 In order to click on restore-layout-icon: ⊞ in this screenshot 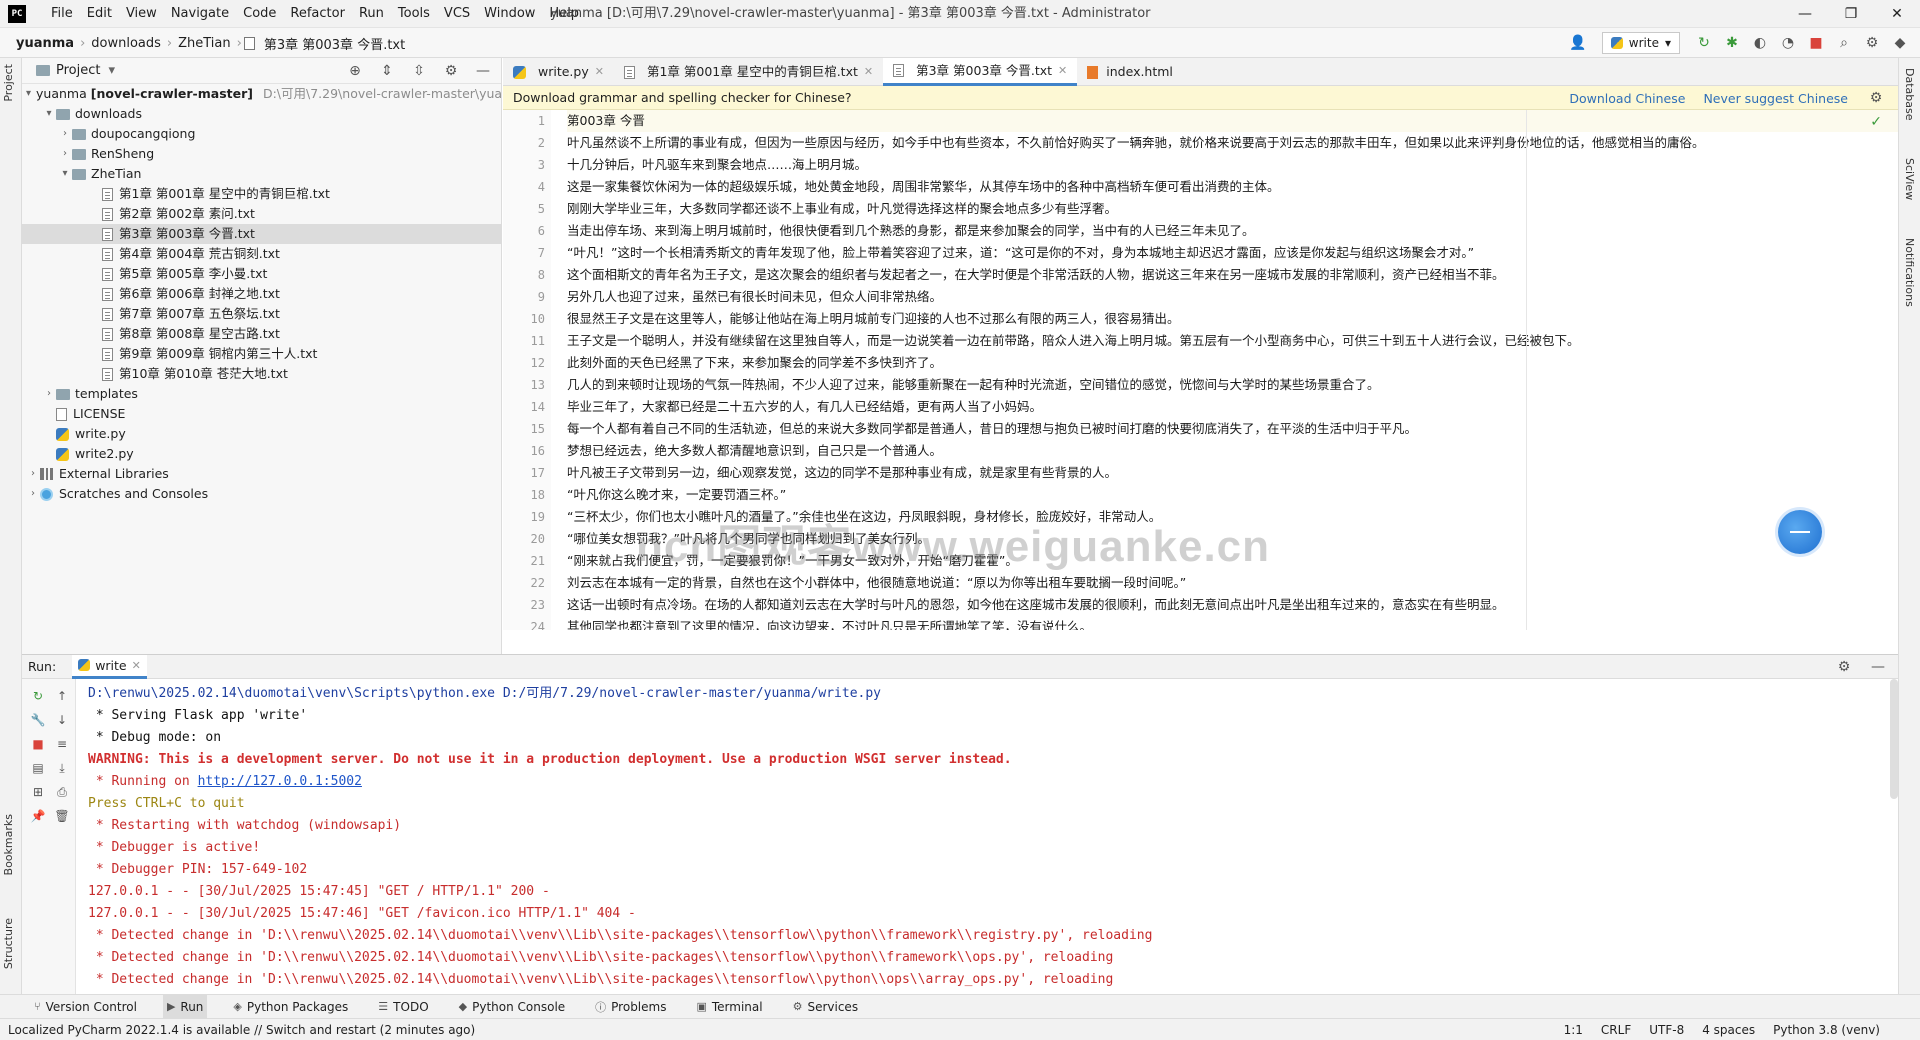, I will do `click(38, 792)`.